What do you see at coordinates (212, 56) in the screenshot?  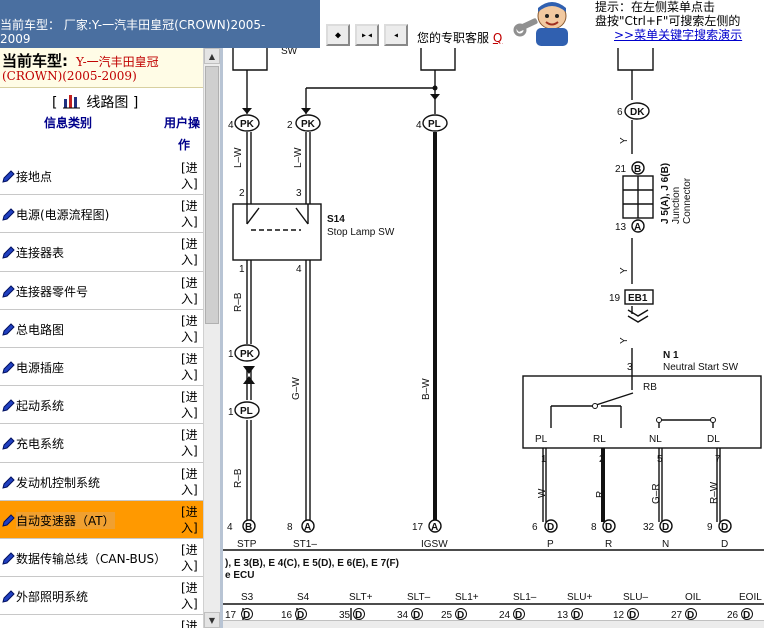 I see `scroll-up-icon: ▲` at bounding box center [212, 56].